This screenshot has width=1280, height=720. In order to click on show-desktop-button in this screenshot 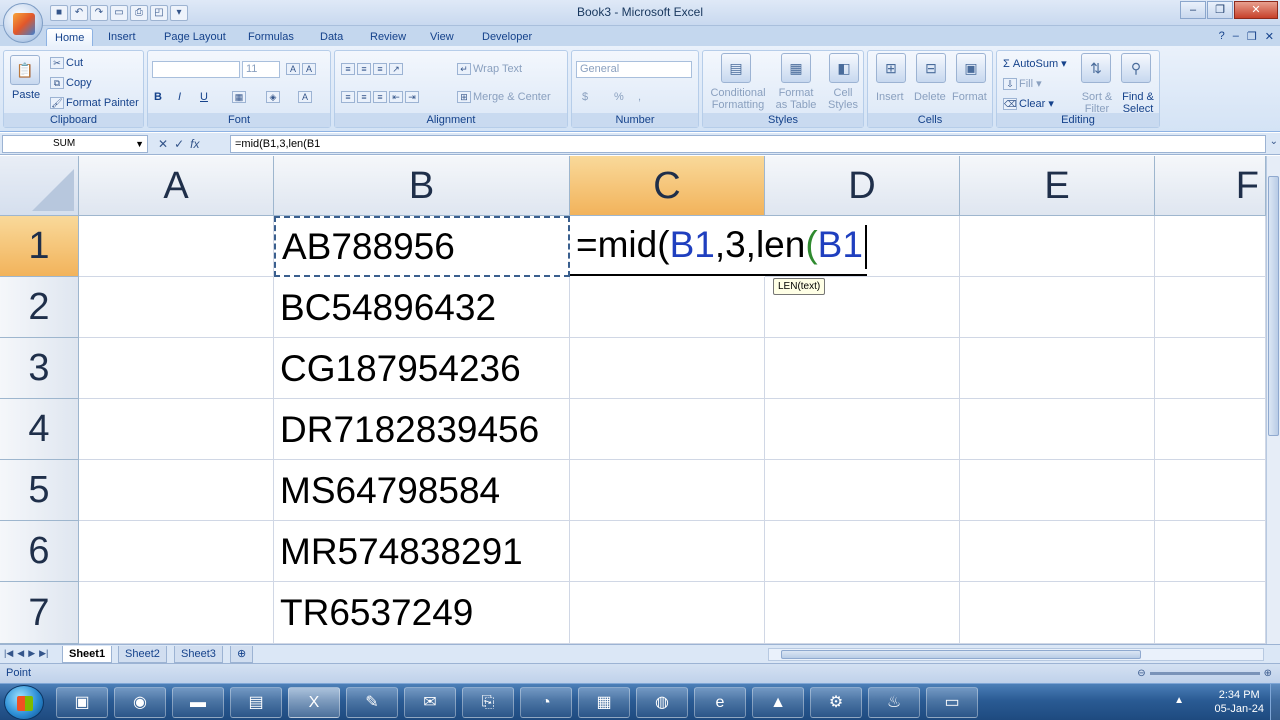, I will do `click(1275, 702)`.